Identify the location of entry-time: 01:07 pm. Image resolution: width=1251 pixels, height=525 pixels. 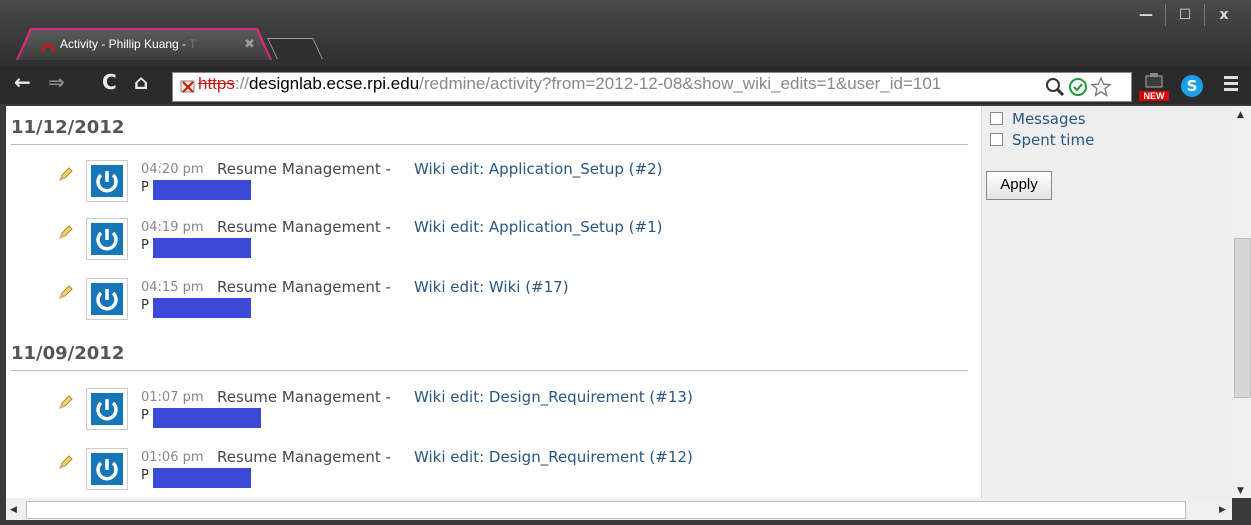
(172, 397).